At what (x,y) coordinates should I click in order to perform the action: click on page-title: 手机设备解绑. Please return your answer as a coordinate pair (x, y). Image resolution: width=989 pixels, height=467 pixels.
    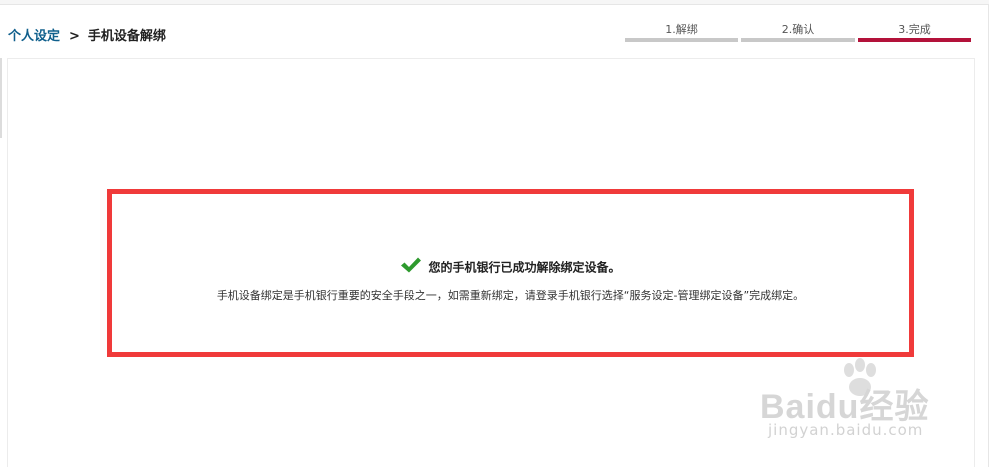
    Looking at the image, I should click on (126, 36).